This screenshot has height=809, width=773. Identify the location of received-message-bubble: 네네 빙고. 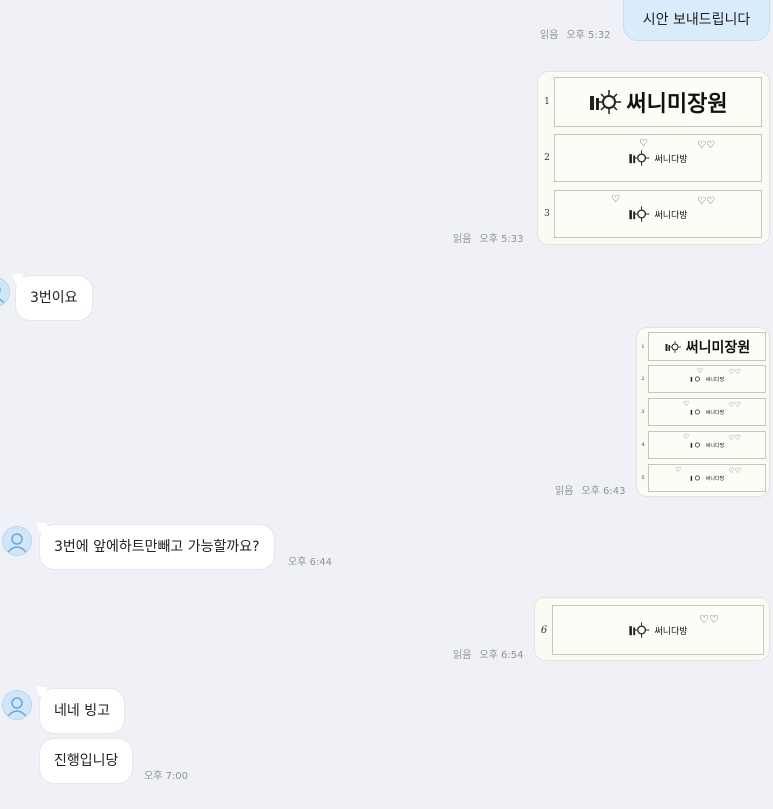
(82, 711).